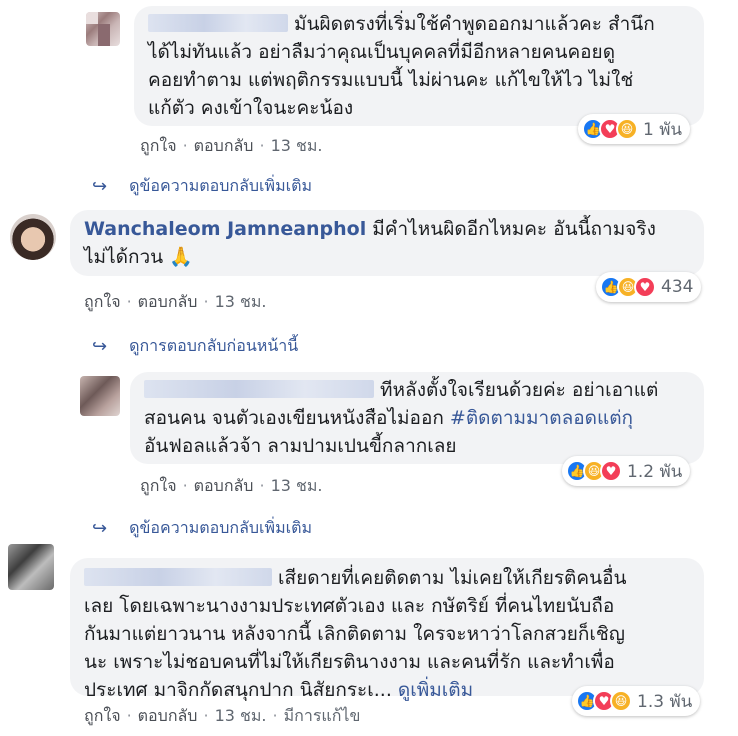  Describe the element at coordinates (519, 390) in the screenshot. I see `comment-text: ทีหลังตั้งใจเรียนด้วยค่ะ อย่าเอาแต่` at that location.